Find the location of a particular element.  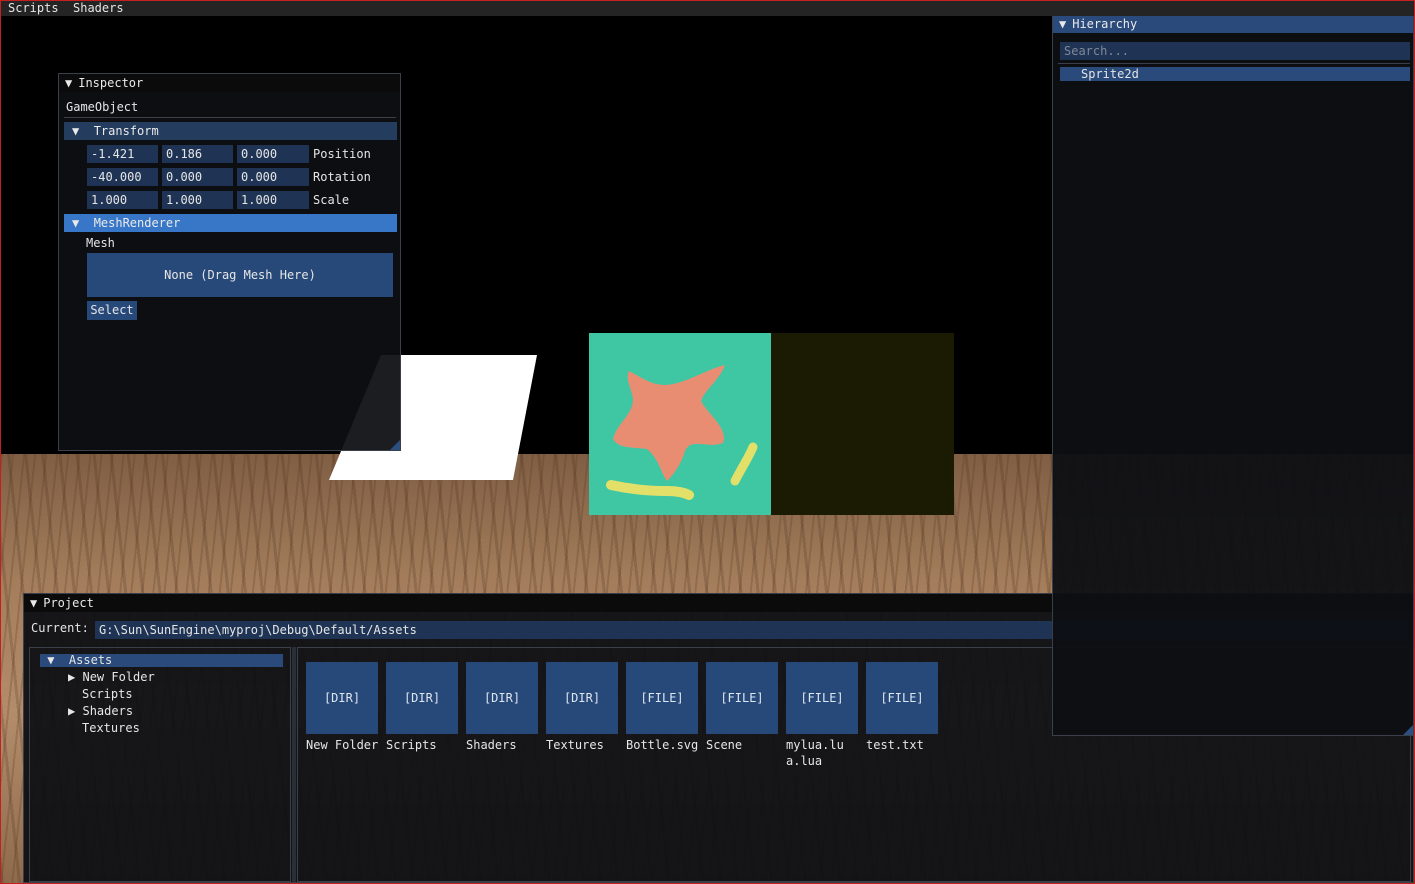

hierarchy-title: Hierarchy is located at coordinates (1105, 24).